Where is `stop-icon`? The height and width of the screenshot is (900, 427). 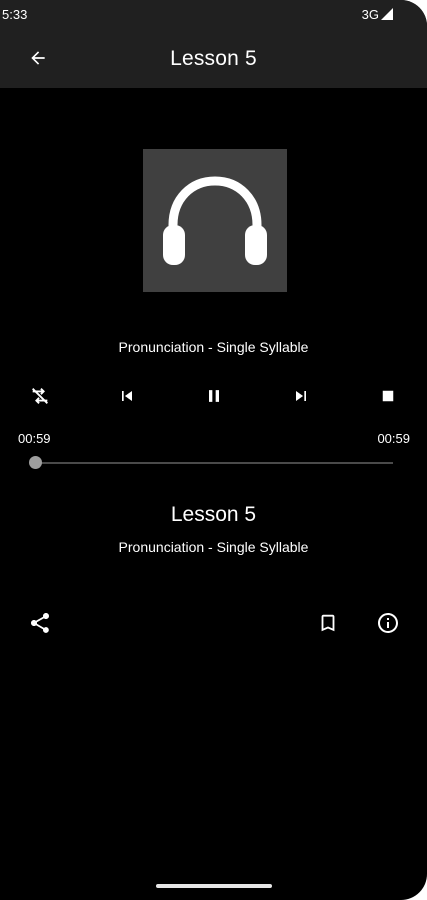 stop-icon is located at coordinates (388, 396).